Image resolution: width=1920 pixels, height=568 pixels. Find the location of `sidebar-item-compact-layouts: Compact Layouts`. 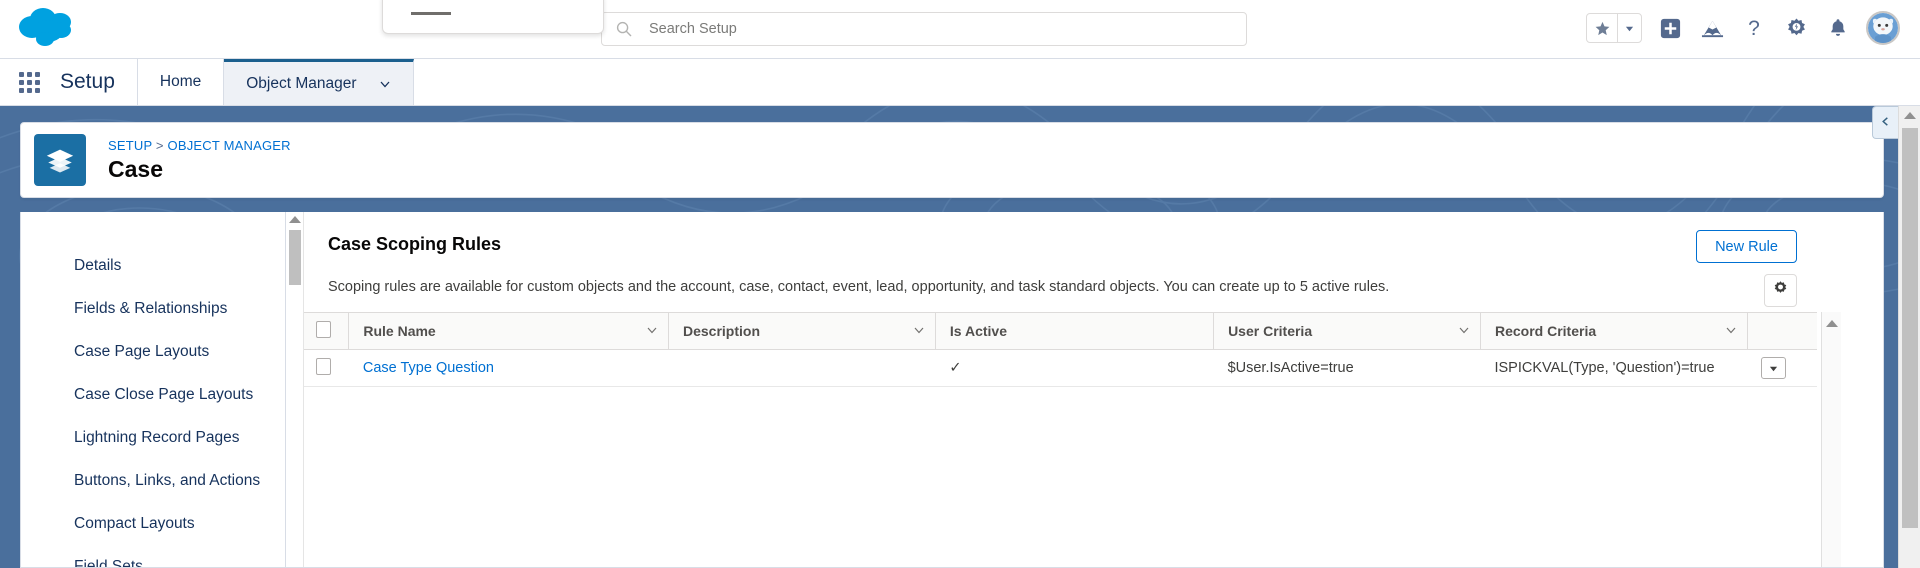

sidebar-item-compact-layouts: Compact Layouts is located at coordinates (153, 523).